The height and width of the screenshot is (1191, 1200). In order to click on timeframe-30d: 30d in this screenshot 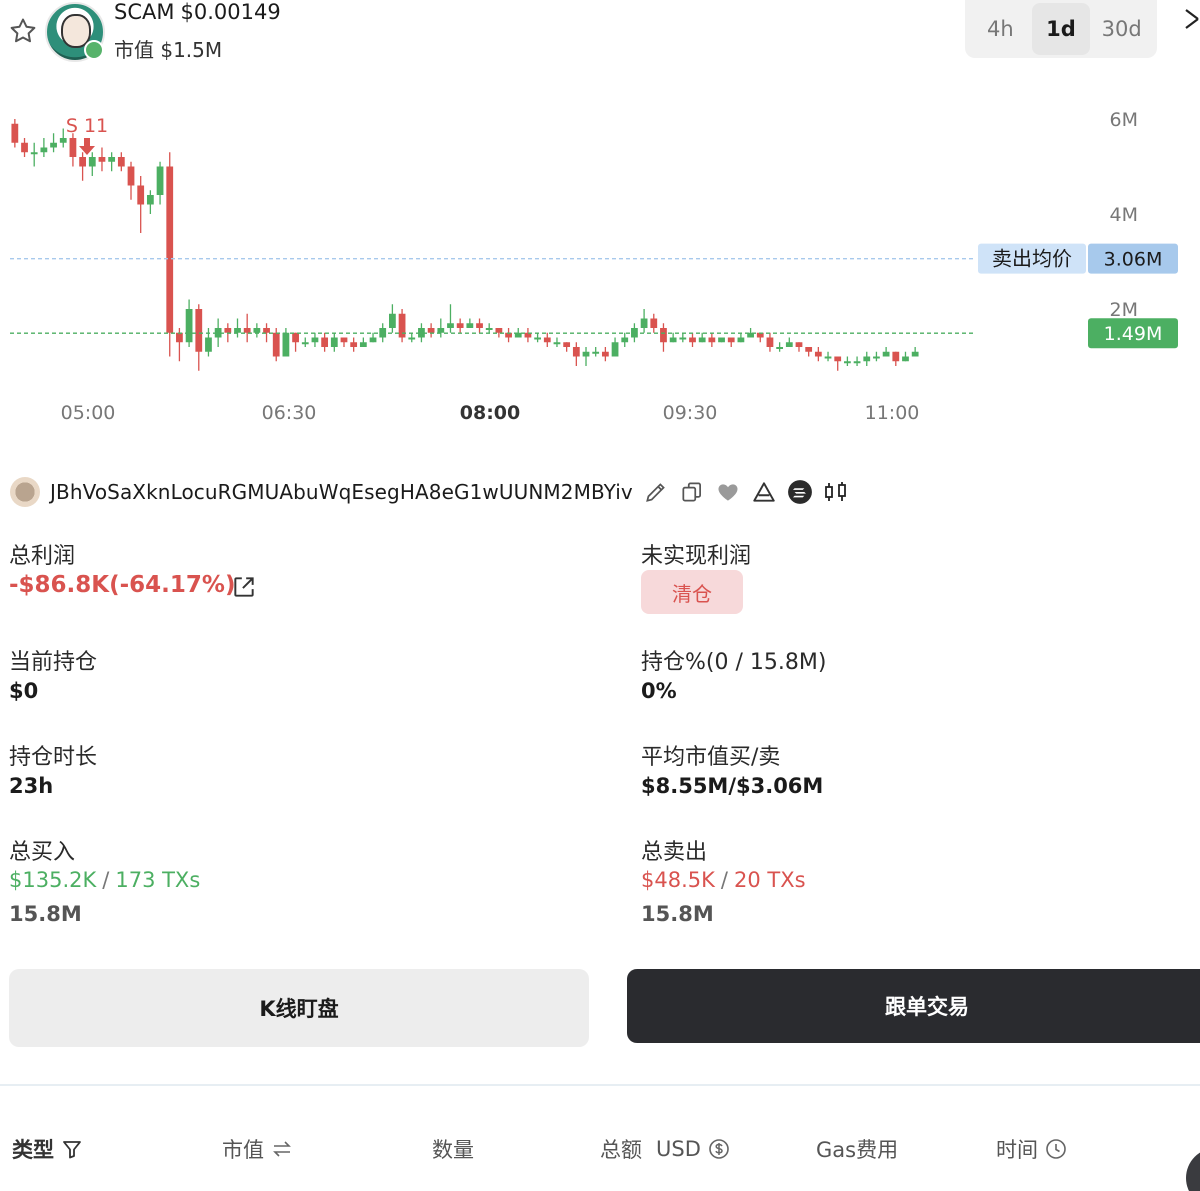, I will do `click(1121, 29)`.